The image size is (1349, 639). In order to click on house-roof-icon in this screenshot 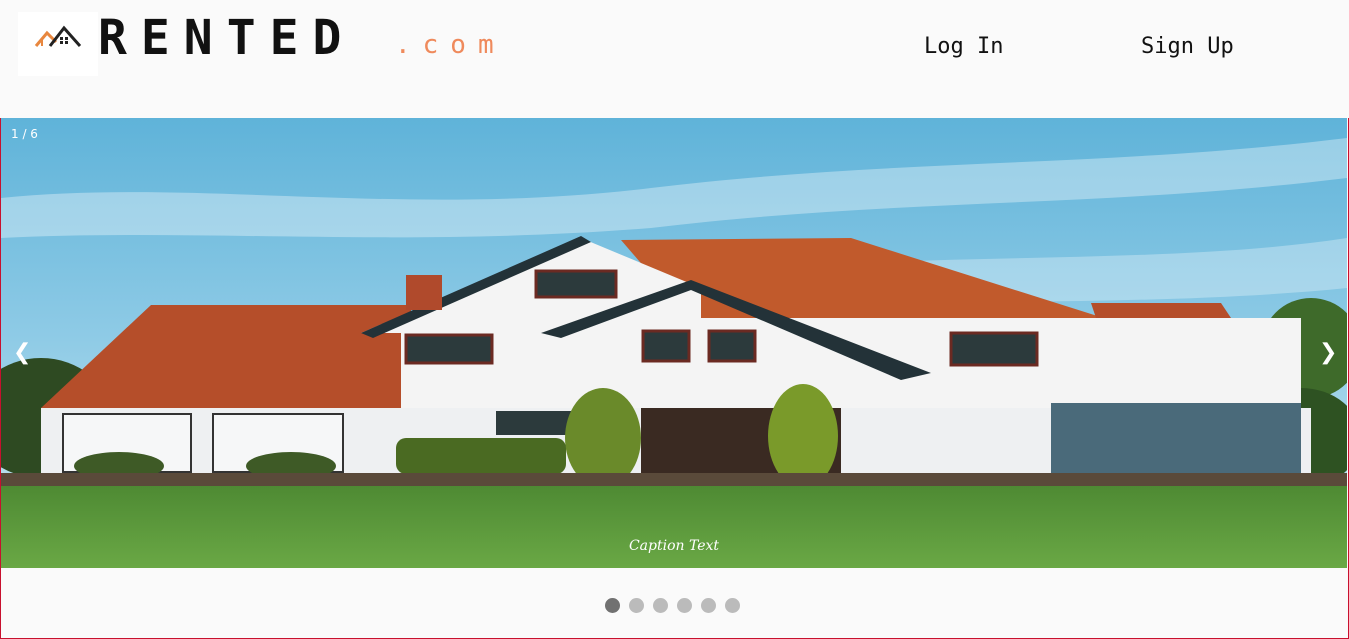, I will do `click(58, 36)`.